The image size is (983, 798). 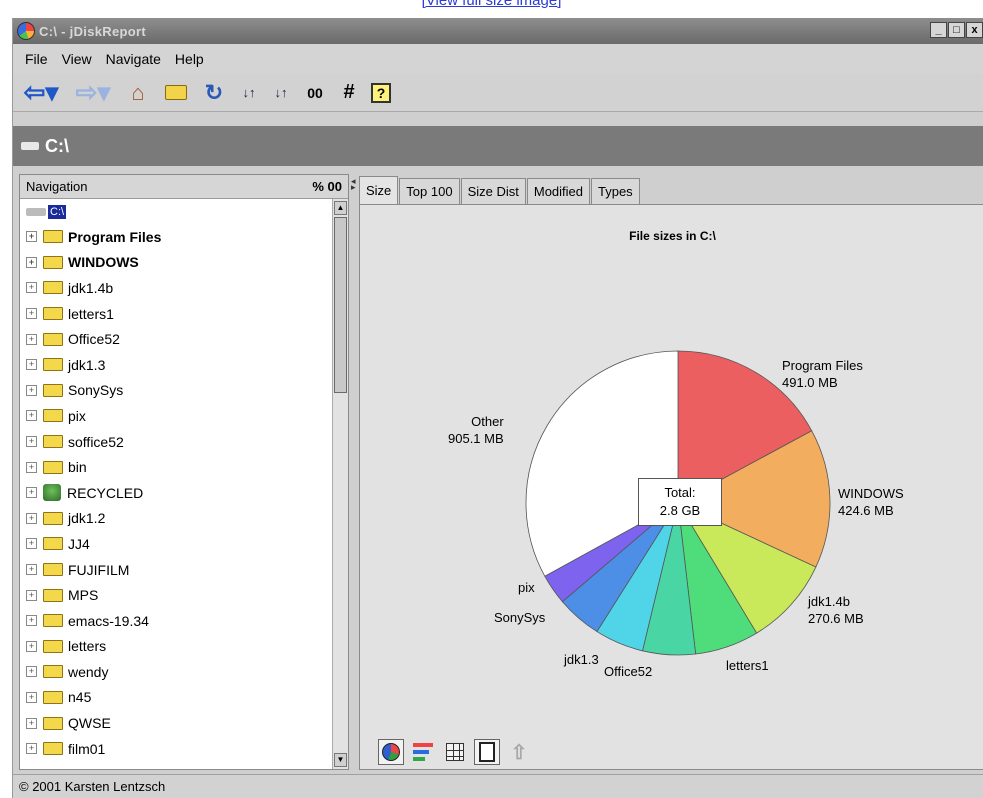 What do you see at coordinates (327, 186) in the screenshot?
I see `navigation-mode-toggle: % 00` at bounding box center [327, 186].